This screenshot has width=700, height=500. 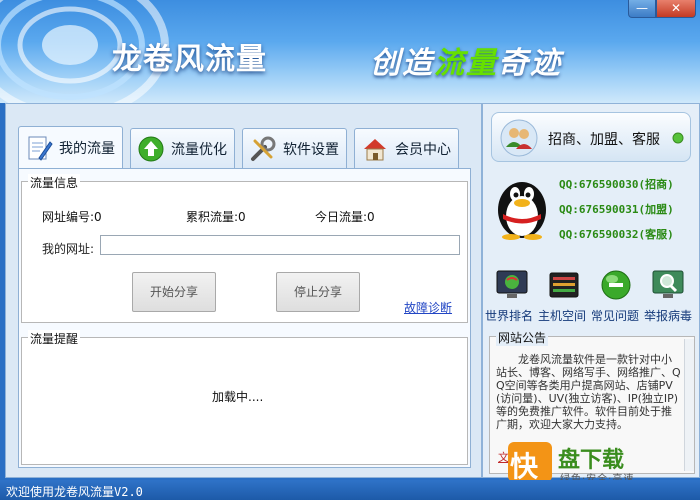 I want to click on site-id-stat: 网址编号:0, so click(x=72, y=217).